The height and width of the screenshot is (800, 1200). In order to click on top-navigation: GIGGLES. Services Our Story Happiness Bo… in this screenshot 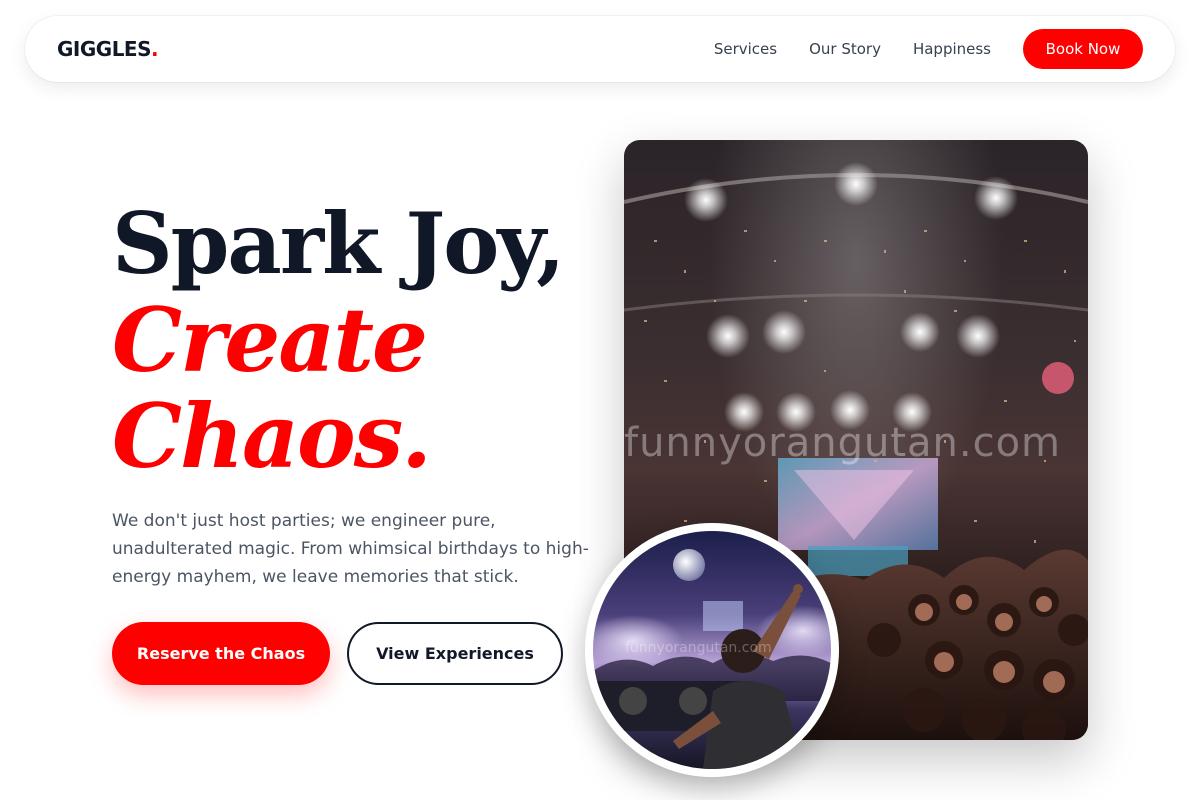, I will do `click(600, 49)`.